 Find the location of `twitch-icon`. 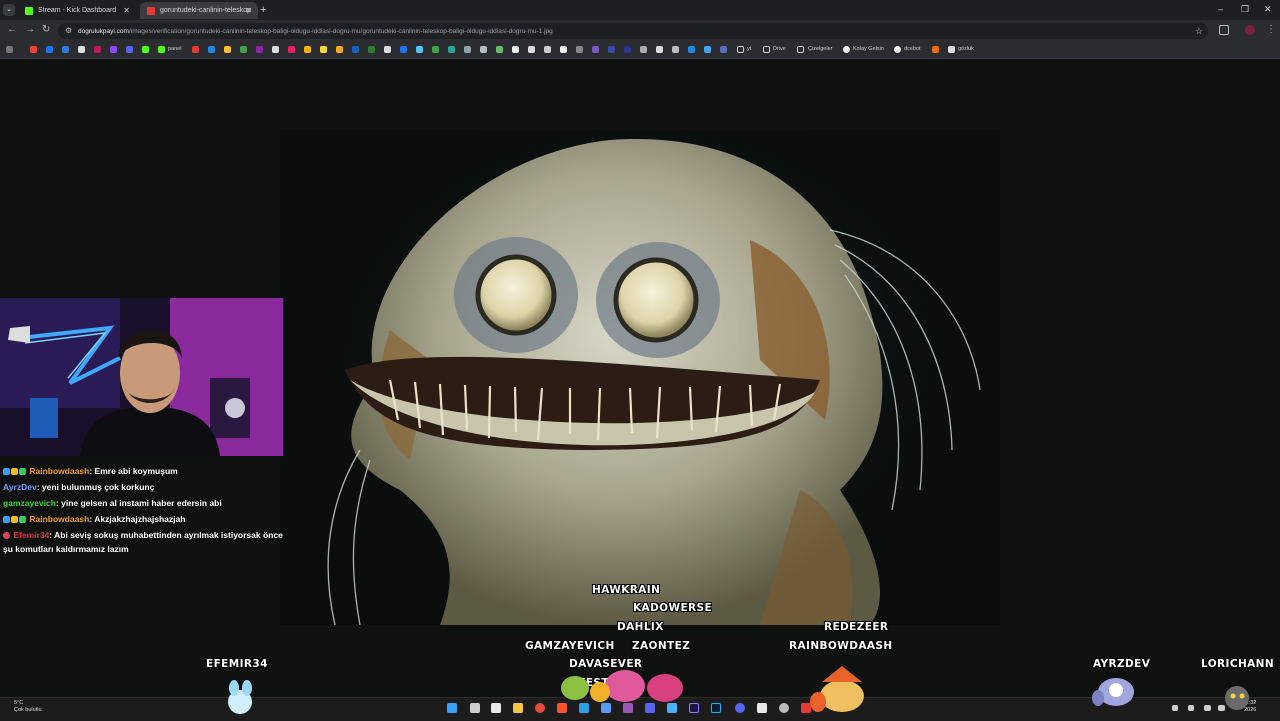

twitch-icon is located at coordinates (113, 49).